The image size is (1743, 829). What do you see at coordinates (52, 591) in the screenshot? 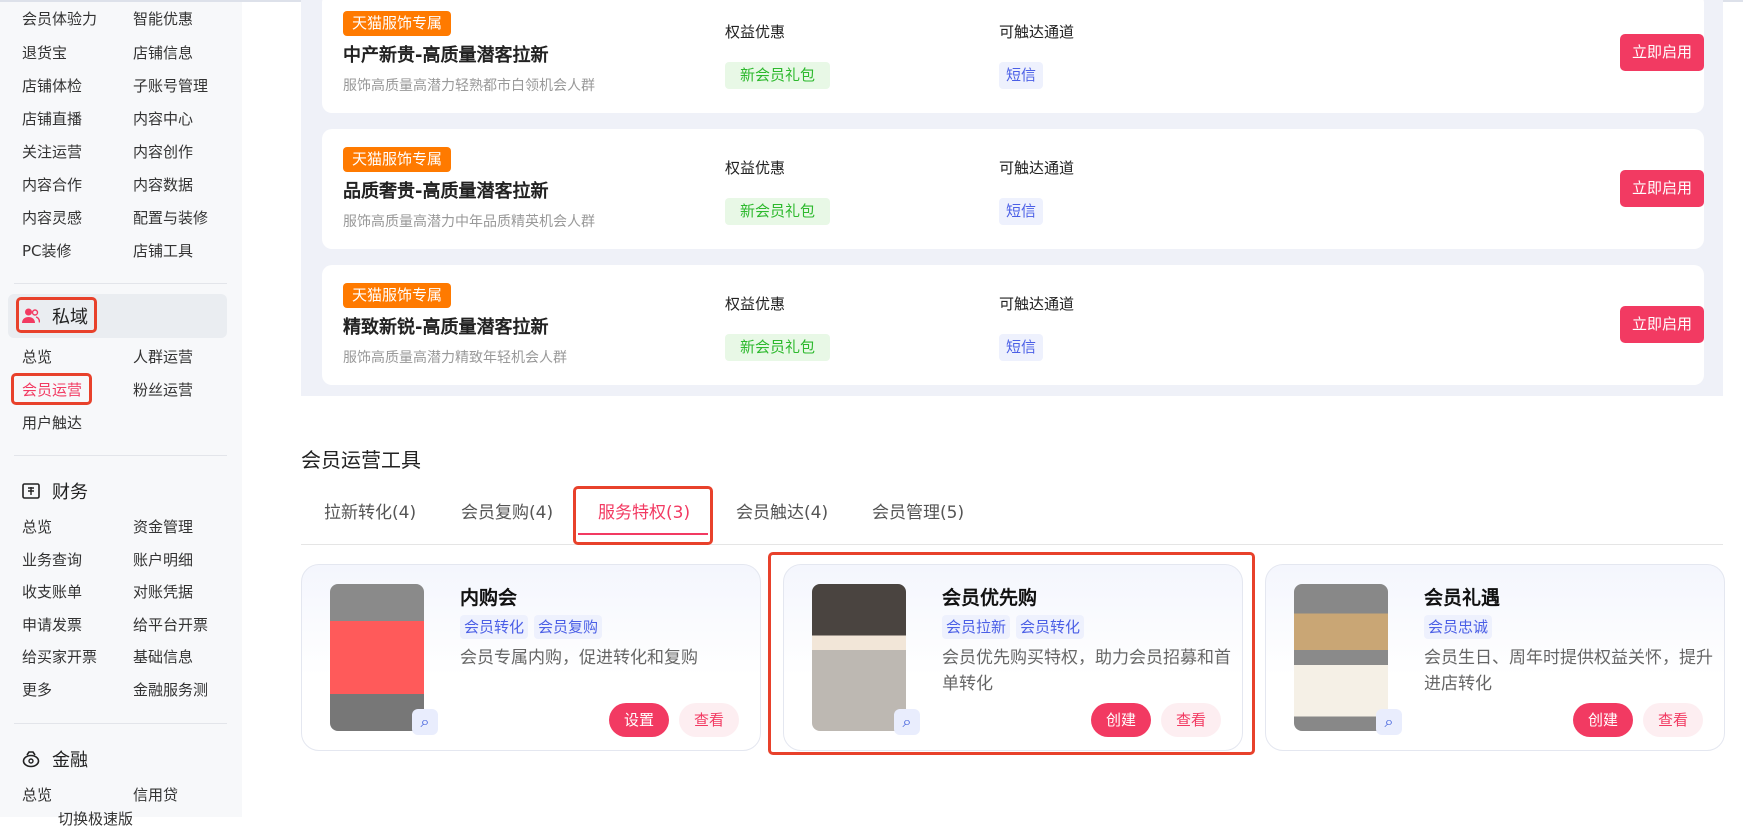
I see `sidebar-item: 收支账单` at bounding box center [52, 591].